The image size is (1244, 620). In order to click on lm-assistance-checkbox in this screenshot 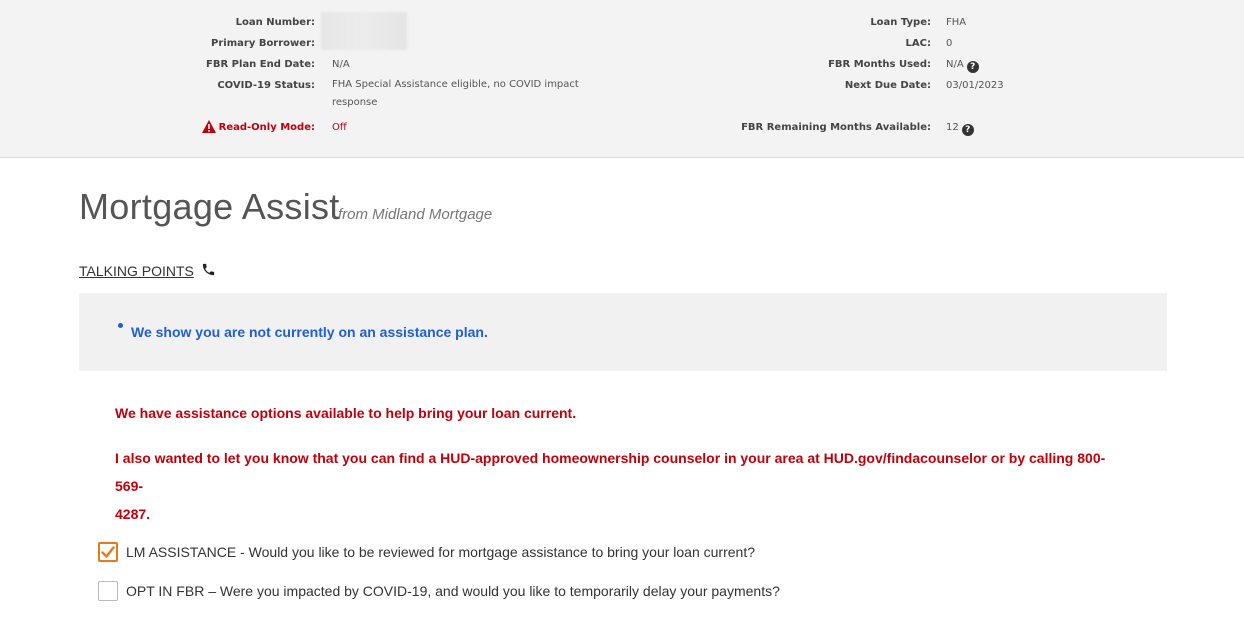, I will do `click(108, 552)`.